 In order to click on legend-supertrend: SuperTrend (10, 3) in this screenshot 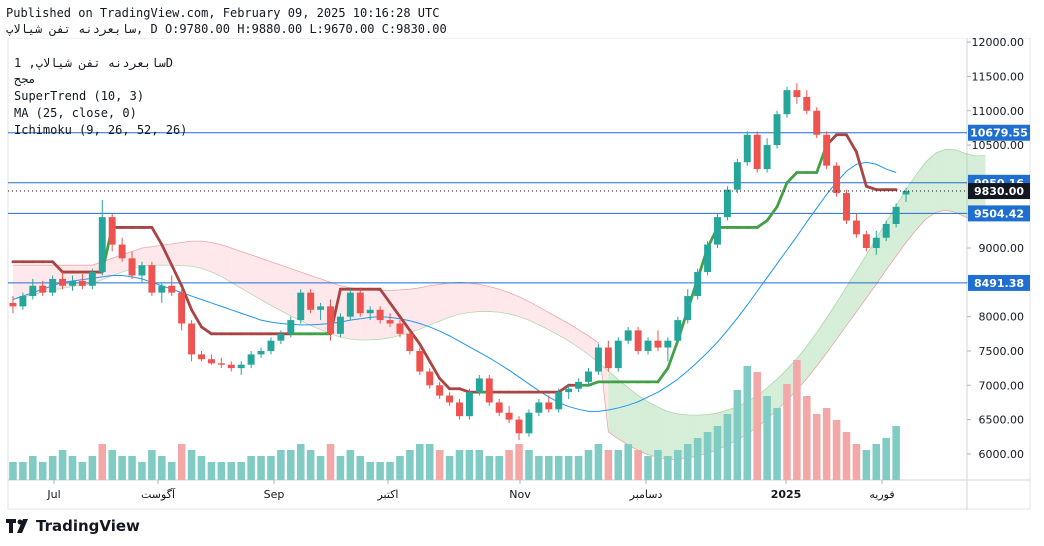, I will do `click(79, 96)`.